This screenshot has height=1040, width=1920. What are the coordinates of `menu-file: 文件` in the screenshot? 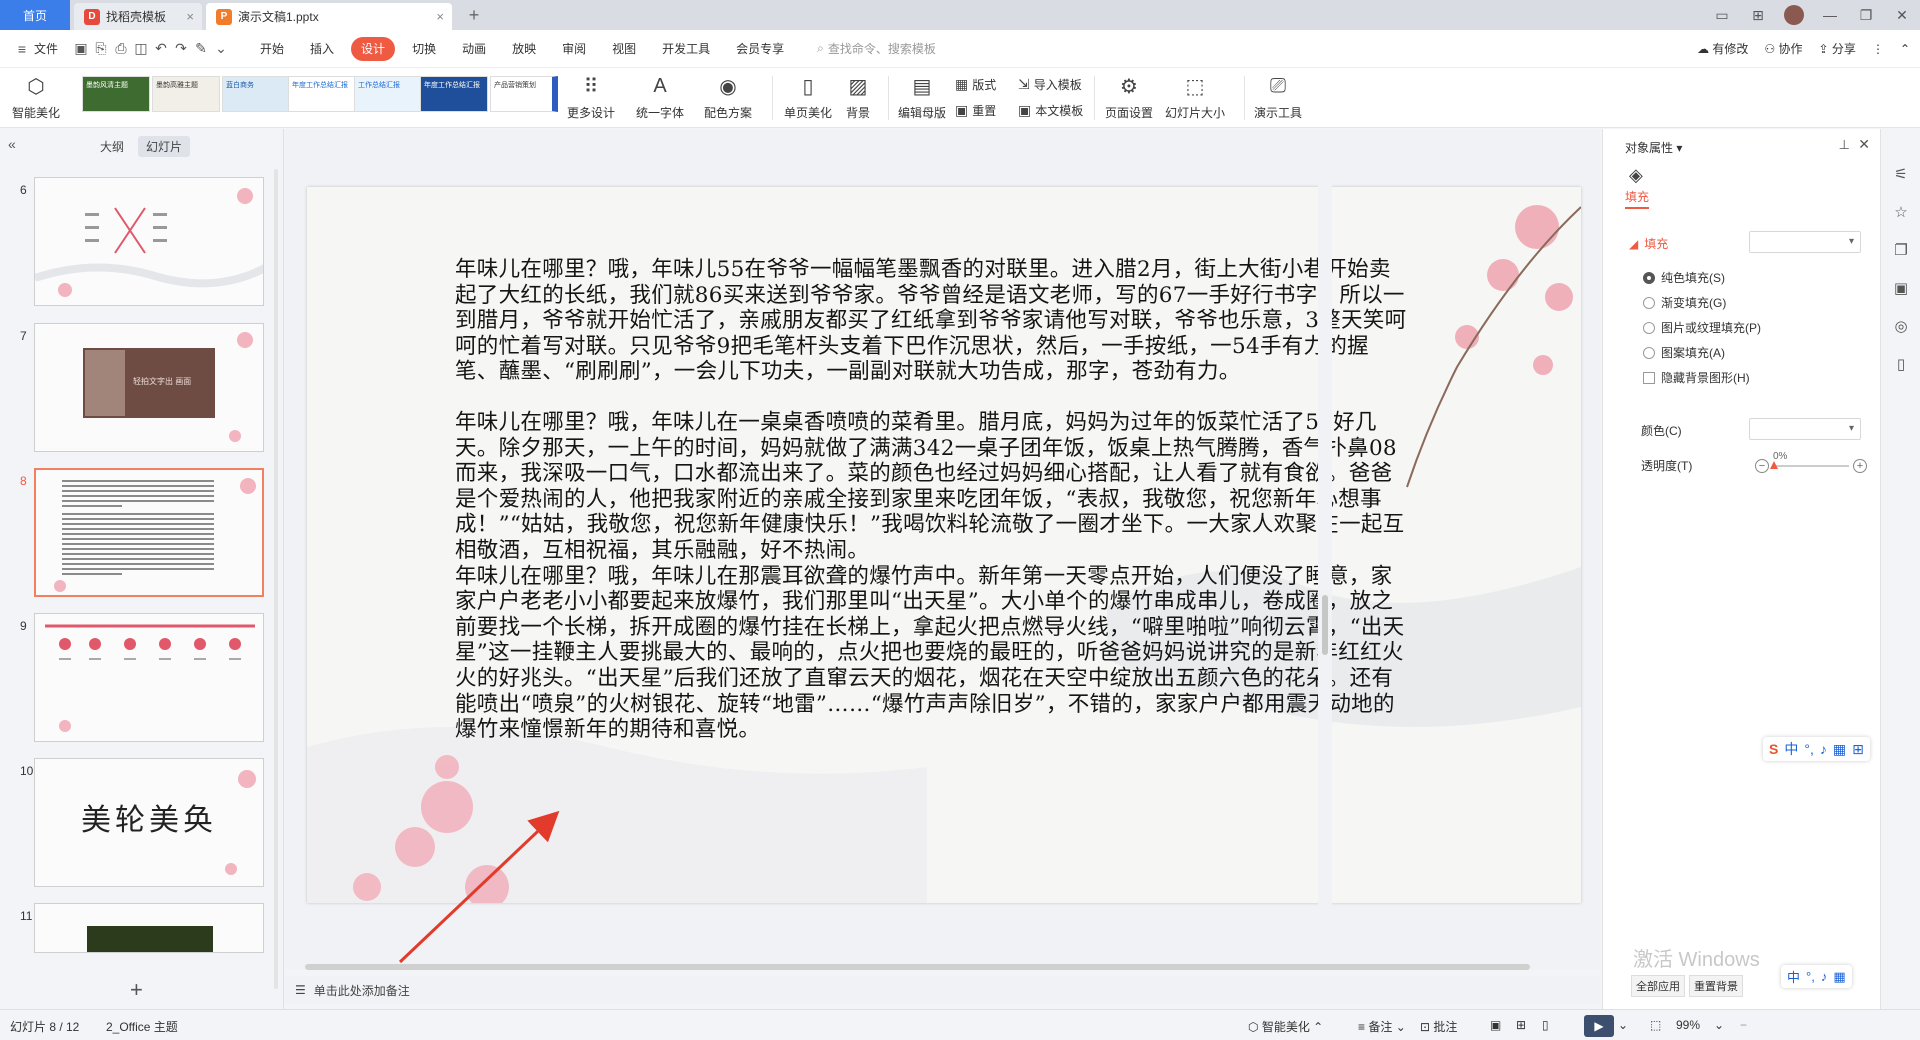 It's located at (51, 49).